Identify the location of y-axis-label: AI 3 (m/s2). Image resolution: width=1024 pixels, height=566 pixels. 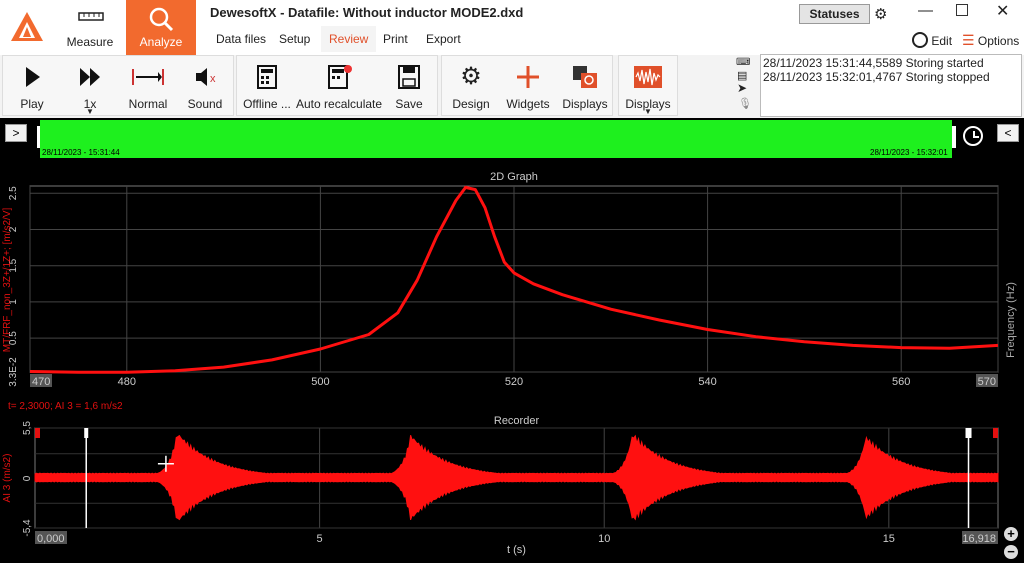
(7, 478).